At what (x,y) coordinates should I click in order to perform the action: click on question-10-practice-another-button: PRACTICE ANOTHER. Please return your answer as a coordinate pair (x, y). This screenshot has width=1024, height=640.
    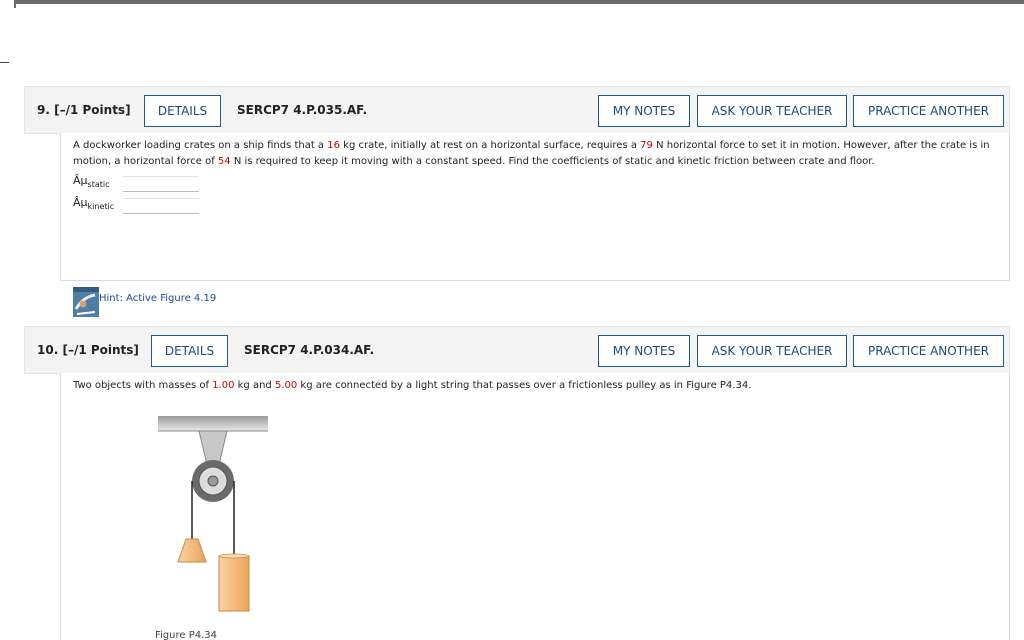
    Looking at the image, I should click on (928, 351).